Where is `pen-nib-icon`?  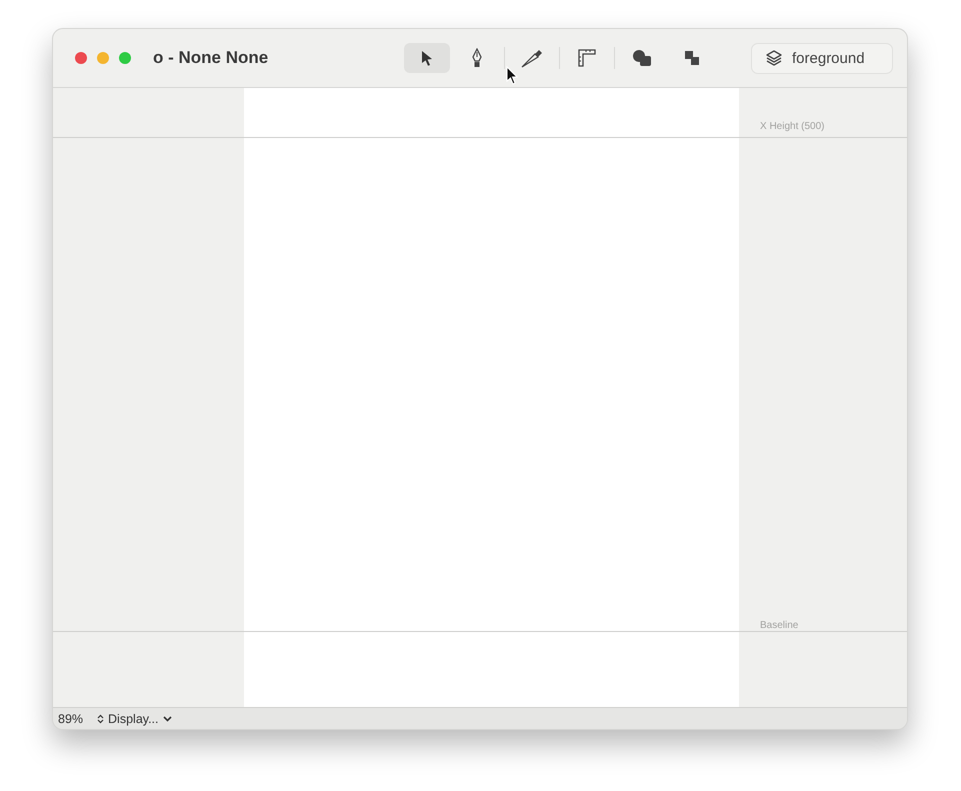
pen-nib-icon is located at coordinates (477, 58).